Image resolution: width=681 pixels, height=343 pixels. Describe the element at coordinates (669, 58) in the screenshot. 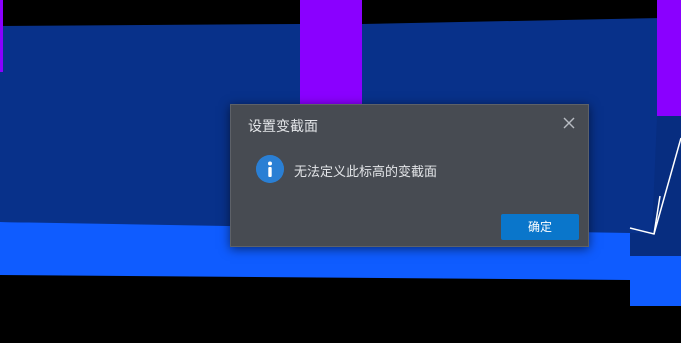

I see `column-purple-right` at that location.